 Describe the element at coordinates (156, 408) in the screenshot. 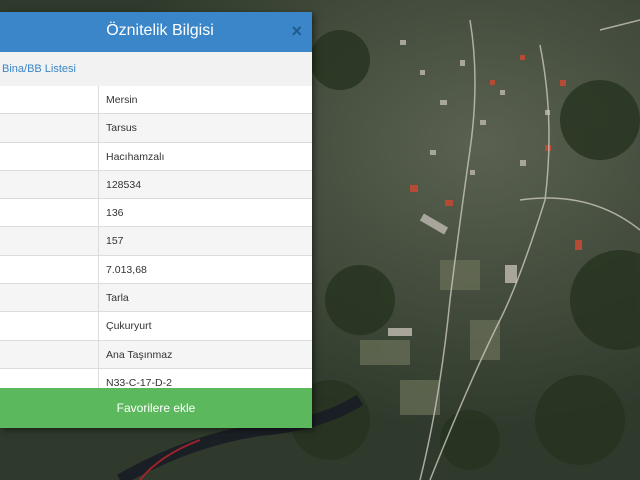

I see `add-to-favorites-button: Favorilere ekle` at that location.